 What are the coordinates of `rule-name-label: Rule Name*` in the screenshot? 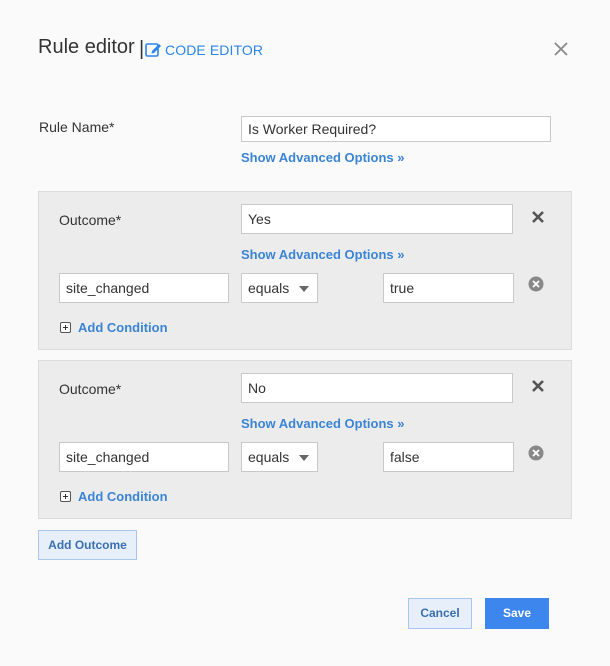 It's located at (77, 127).